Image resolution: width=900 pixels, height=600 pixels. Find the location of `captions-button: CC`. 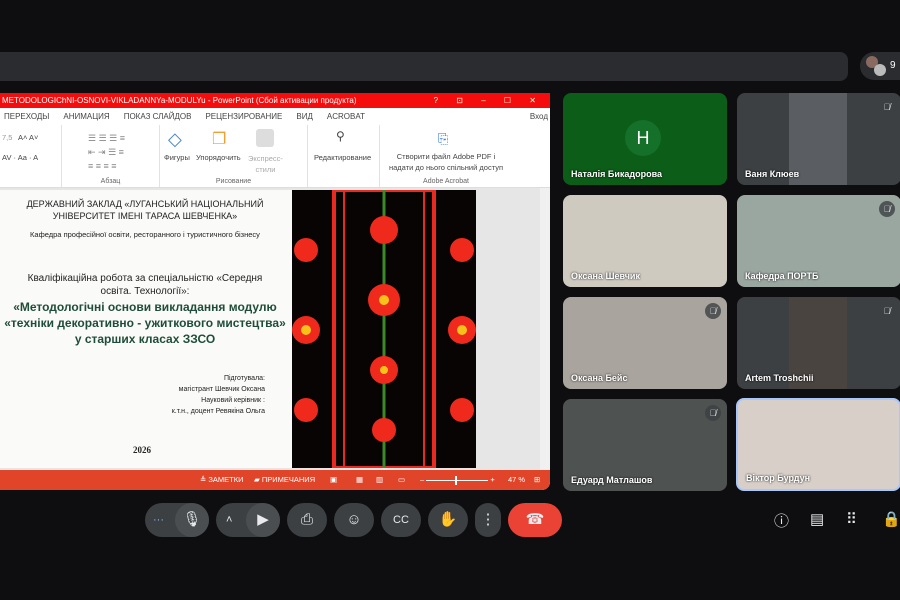

captions-button: CC is located at coordinates (401, 520).